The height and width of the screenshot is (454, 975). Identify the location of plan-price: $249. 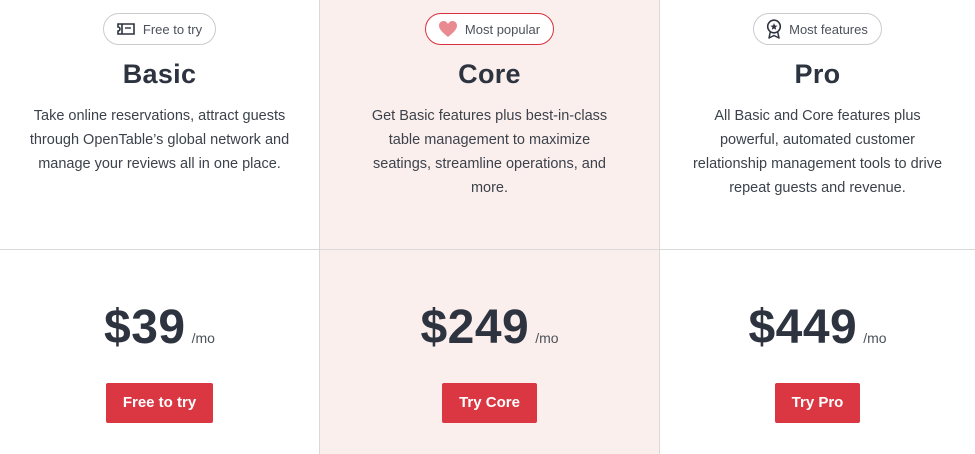
(475, 327).